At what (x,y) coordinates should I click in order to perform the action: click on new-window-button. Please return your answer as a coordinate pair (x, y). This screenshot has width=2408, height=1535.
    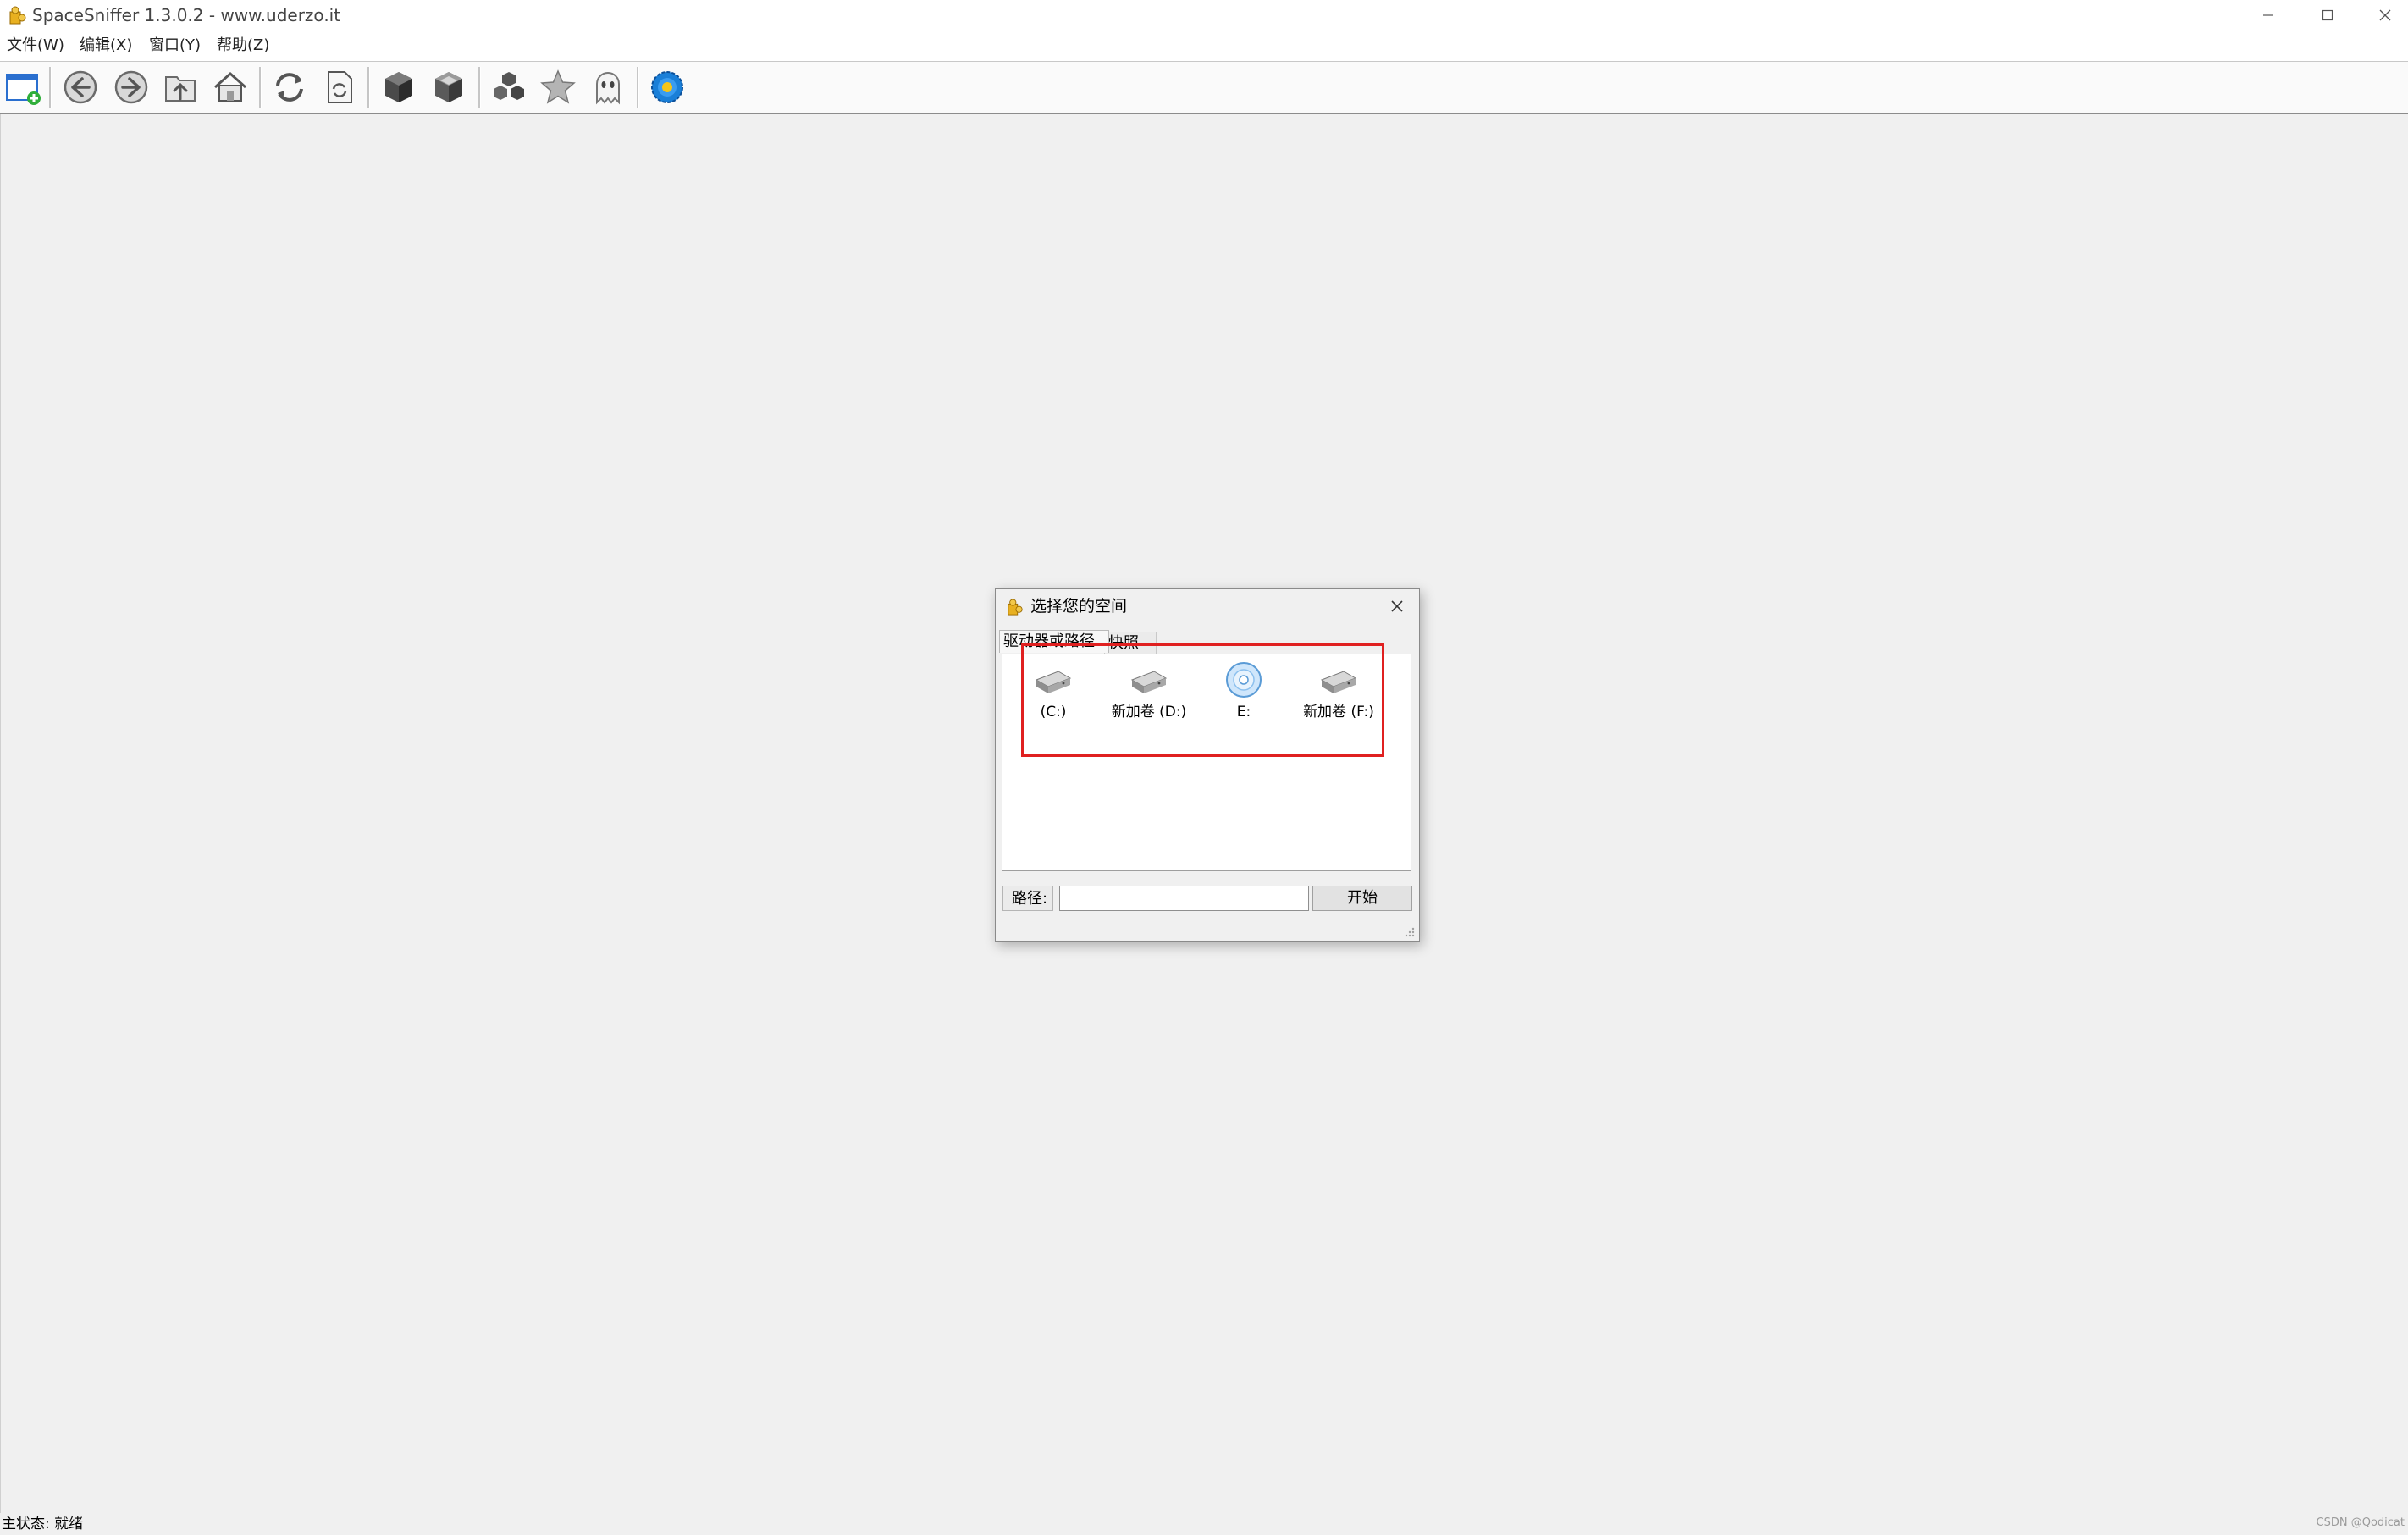
    Looking at the image, I should click on (23, 87).